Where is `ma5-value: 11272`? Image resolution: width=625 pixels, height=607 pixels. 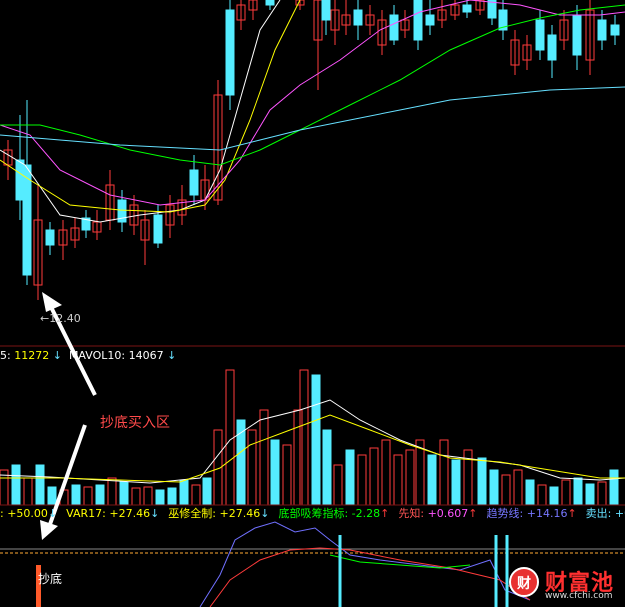 ma5-value: 11272 is located at coordinates (32, 355).